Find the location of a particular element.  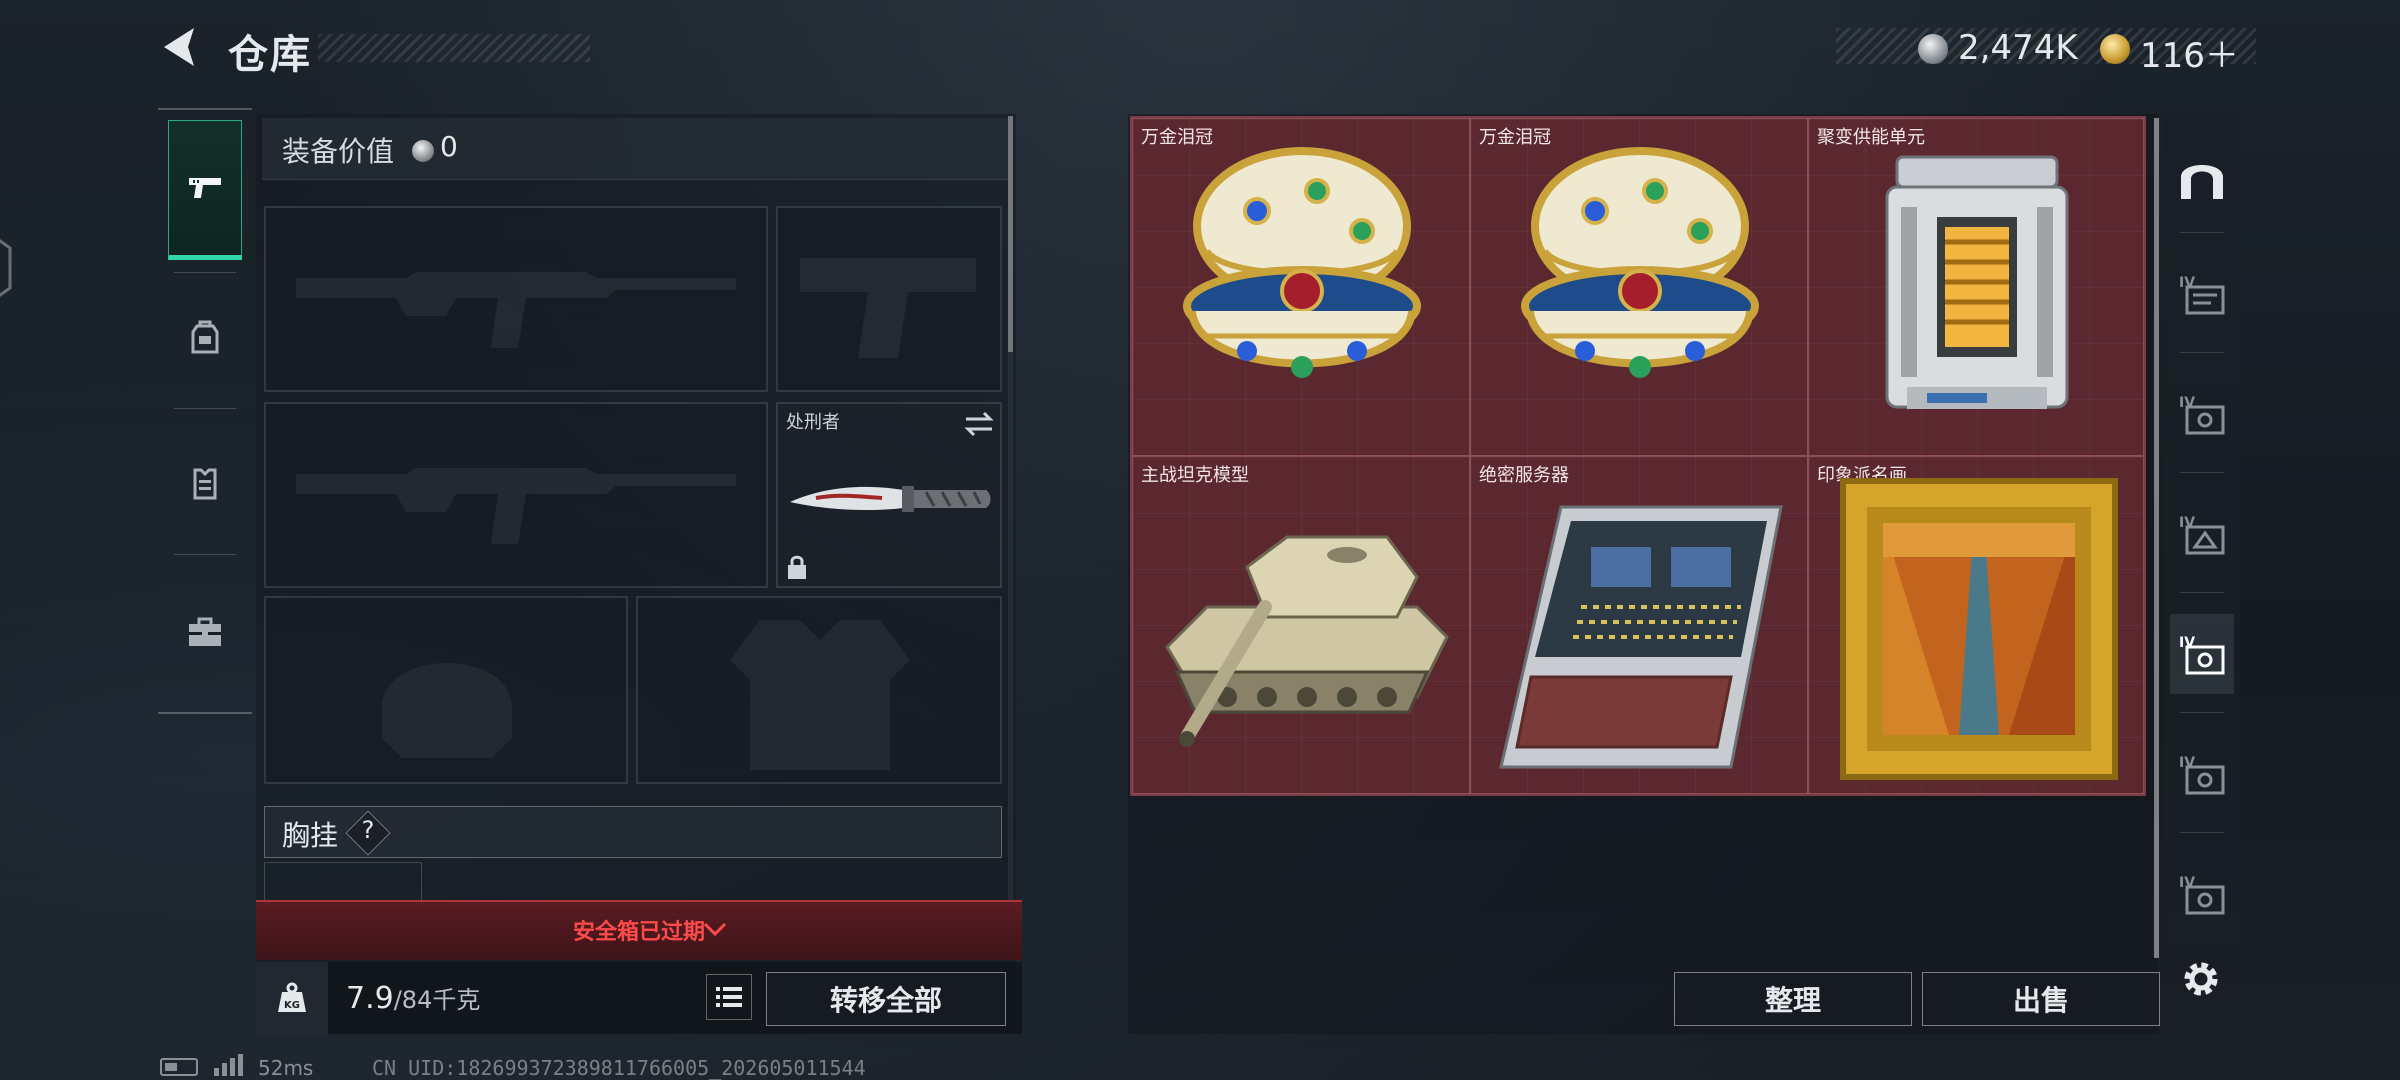

item-label: 绝密服务器 is located at coordinates (1524, 475).